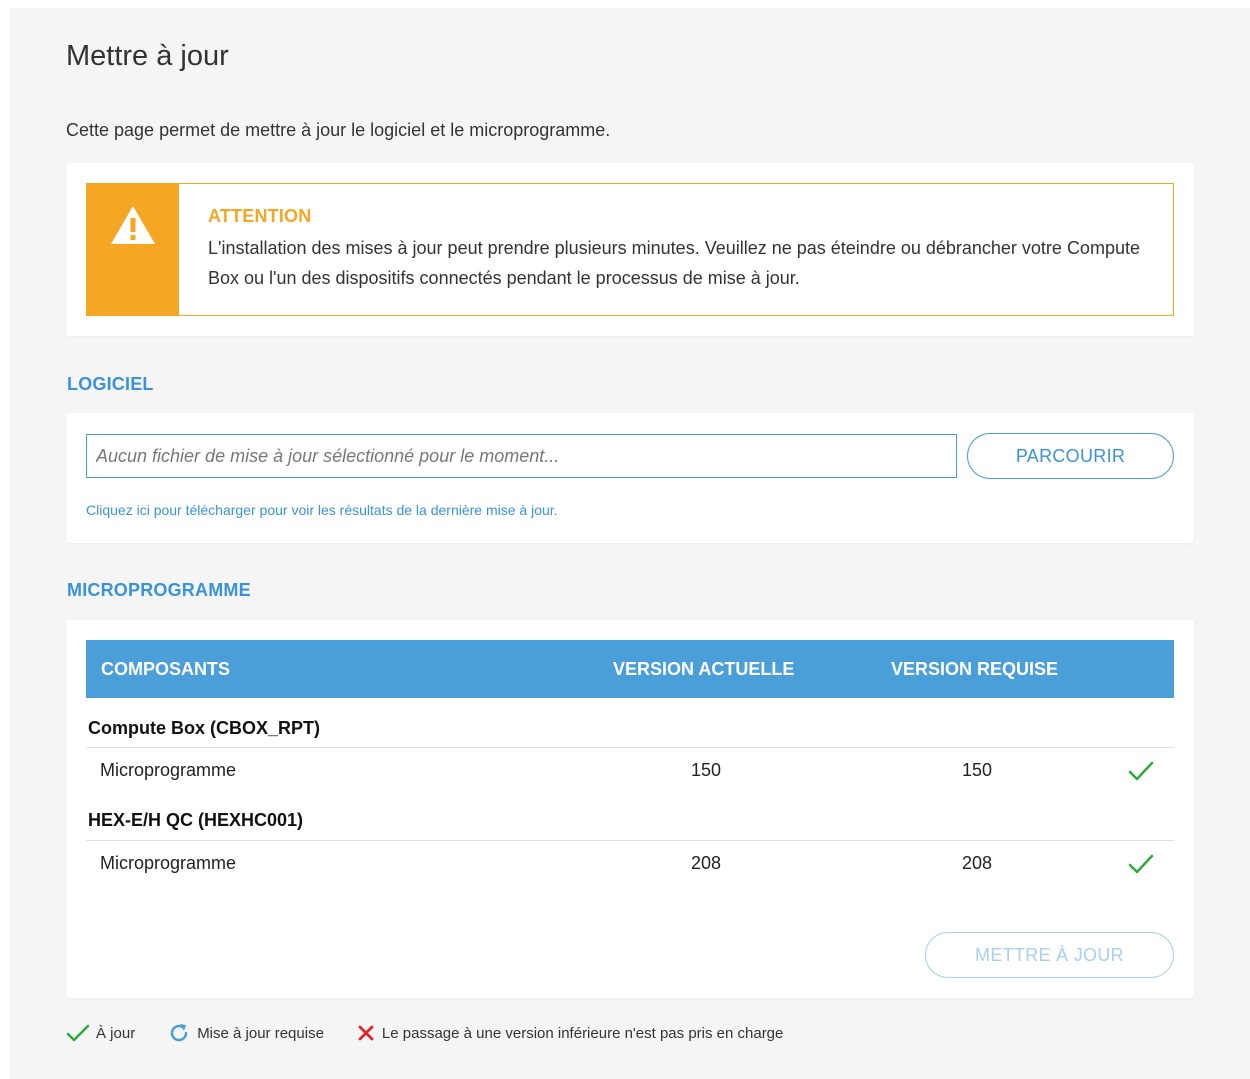 This screenshot has width=1250, height=1079. I want to click on component-group-name: Compute Box (CBOX_RPT), so click(204, 728).